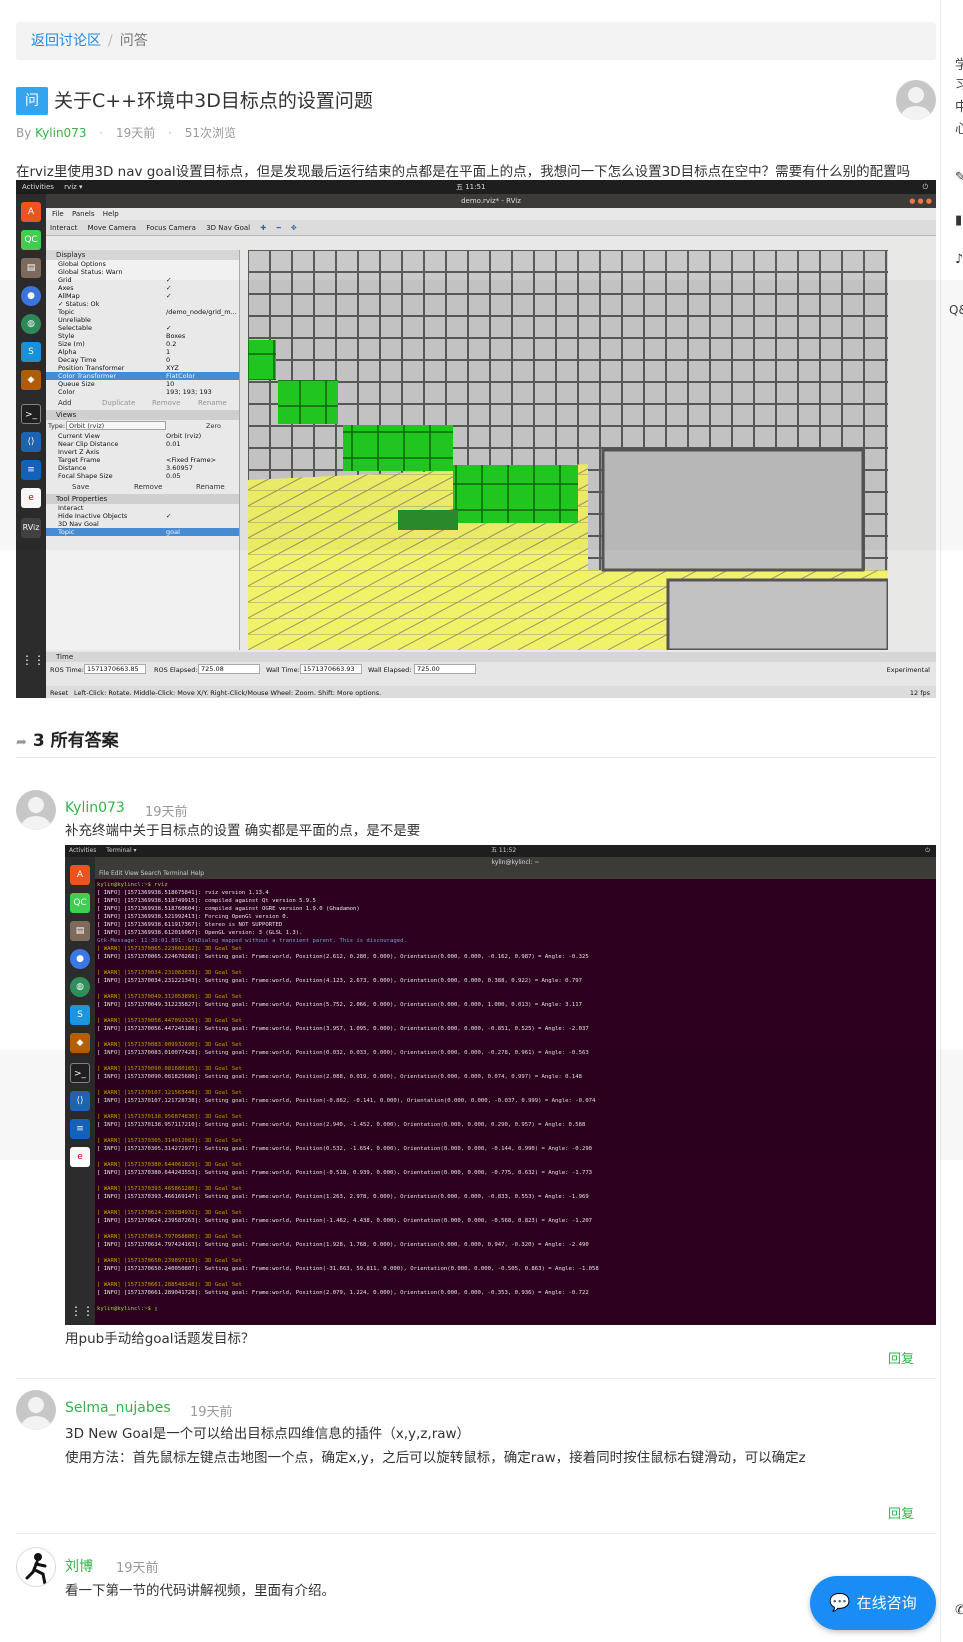 This screenshot has width=963, height=1642. I want to click on crosshair-icon: ✥, so click(294, 228).